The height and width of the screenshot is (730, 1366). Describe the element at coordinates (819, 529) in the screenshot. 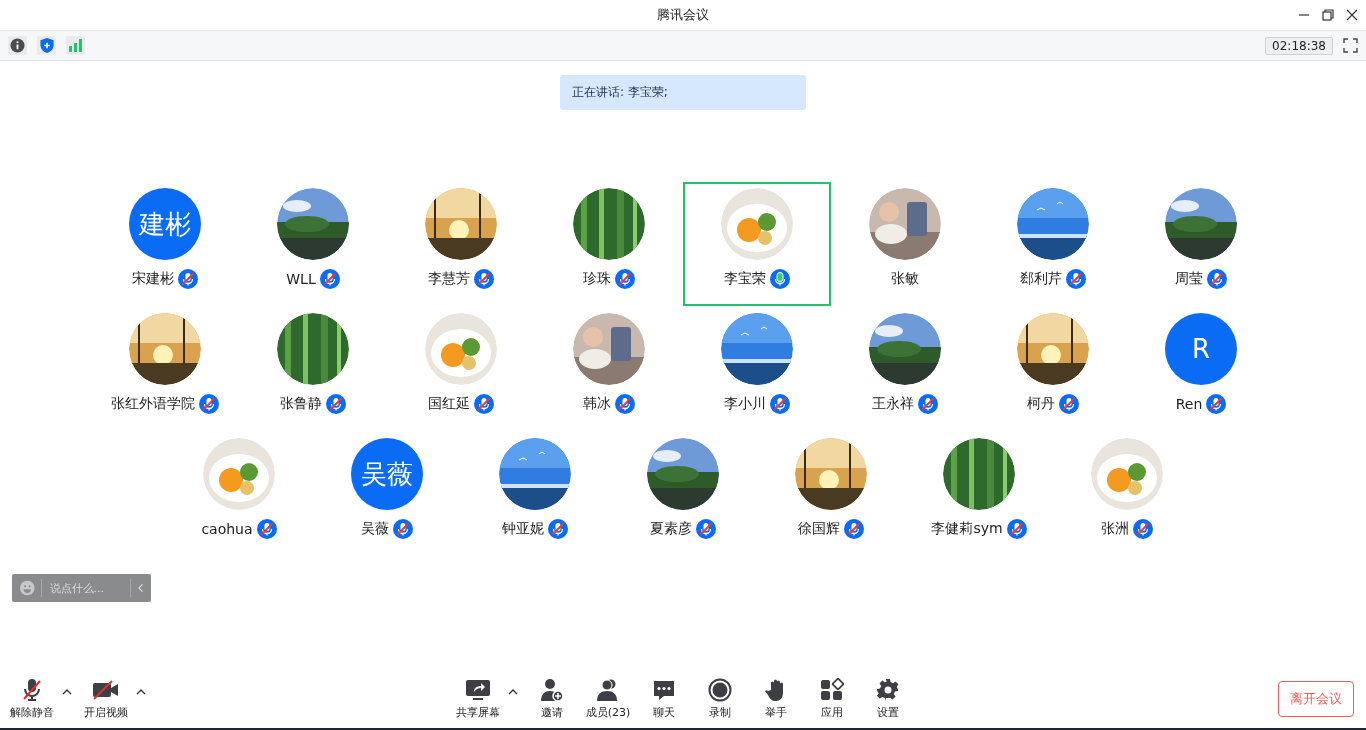

I see `participant-name: 徐国辉` at that location.